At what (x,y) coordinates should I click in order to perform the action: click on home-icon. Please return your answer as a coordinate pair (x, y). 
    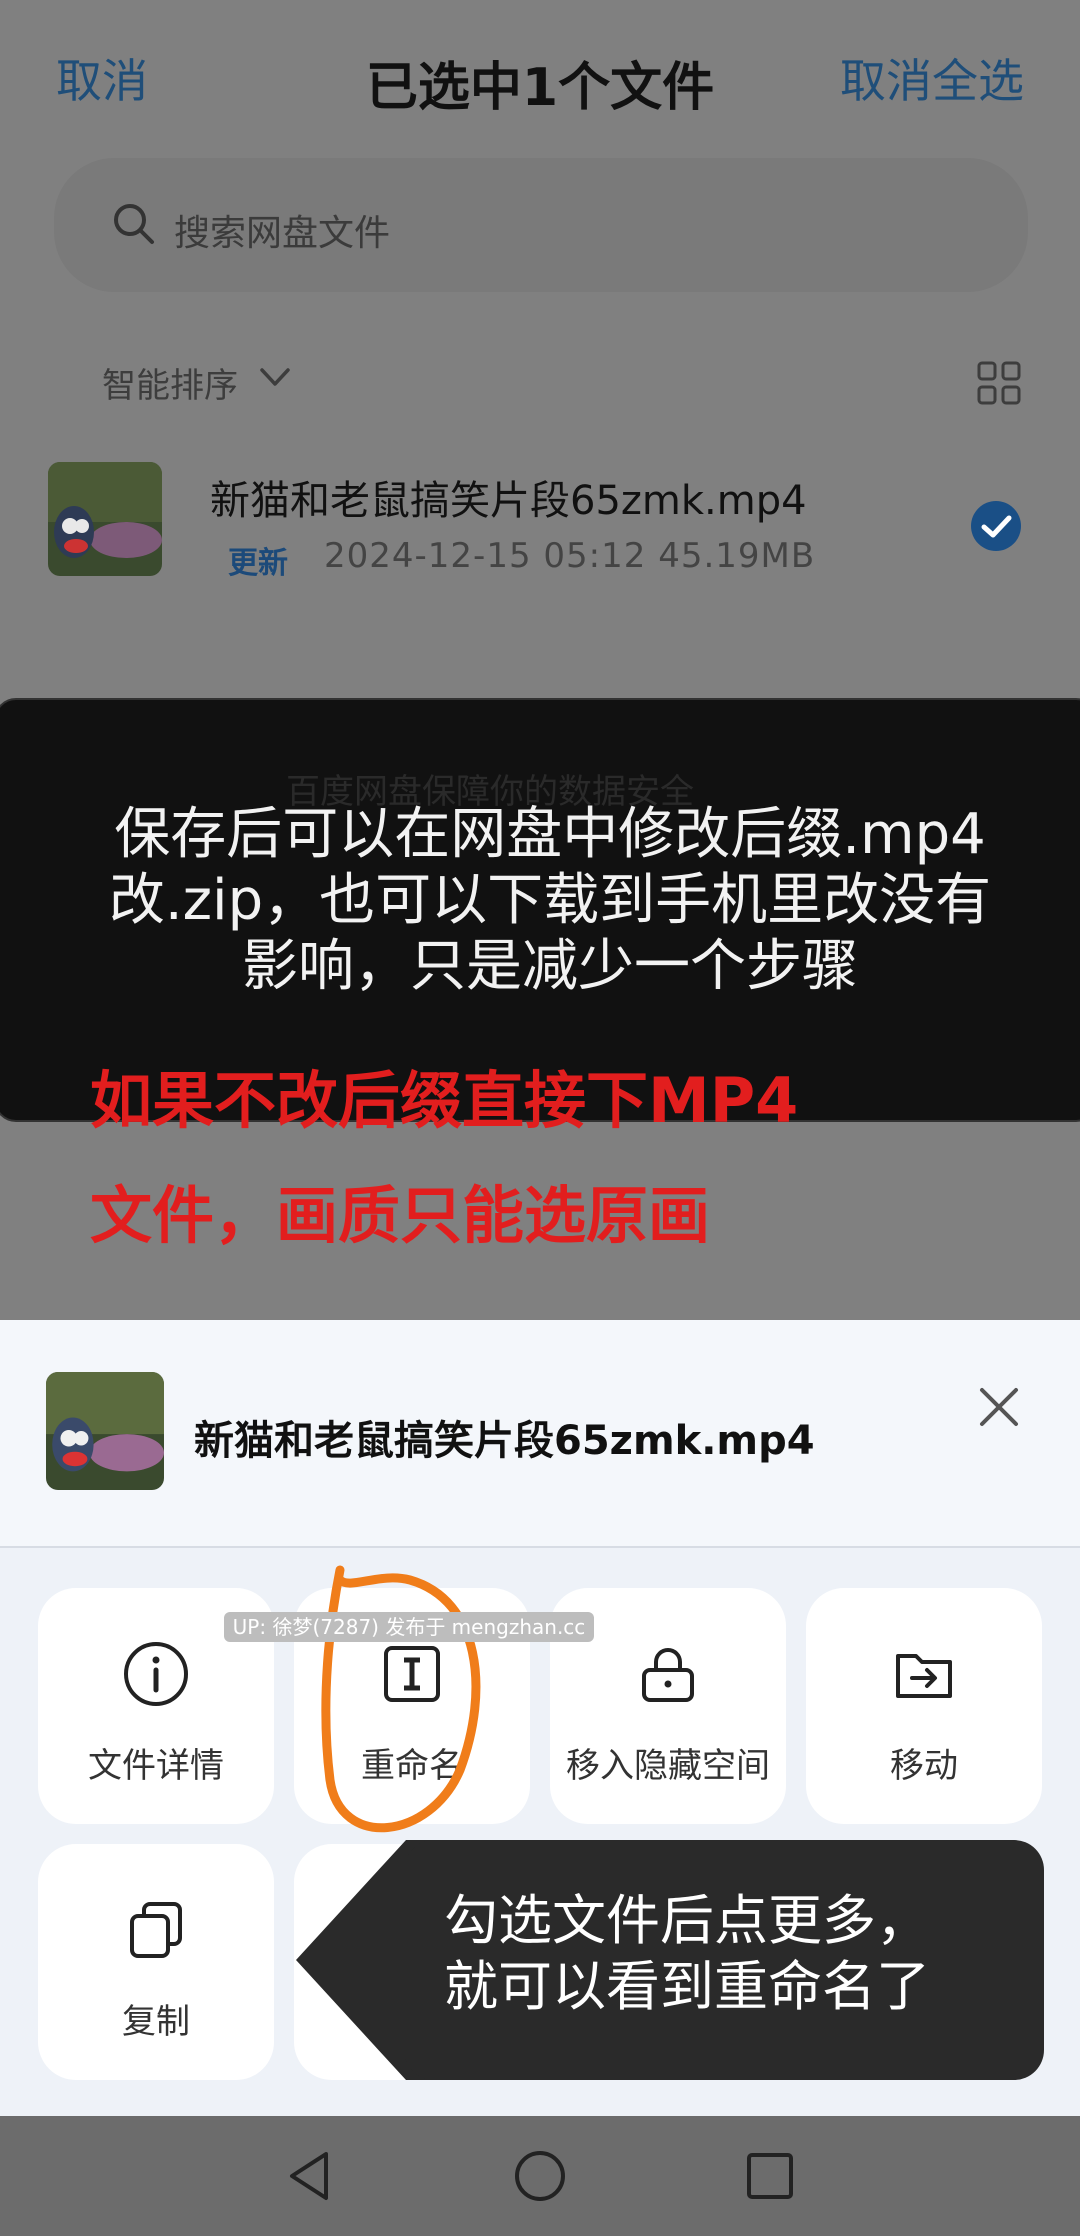
    Looking at the image, I should click on (540, 2176).